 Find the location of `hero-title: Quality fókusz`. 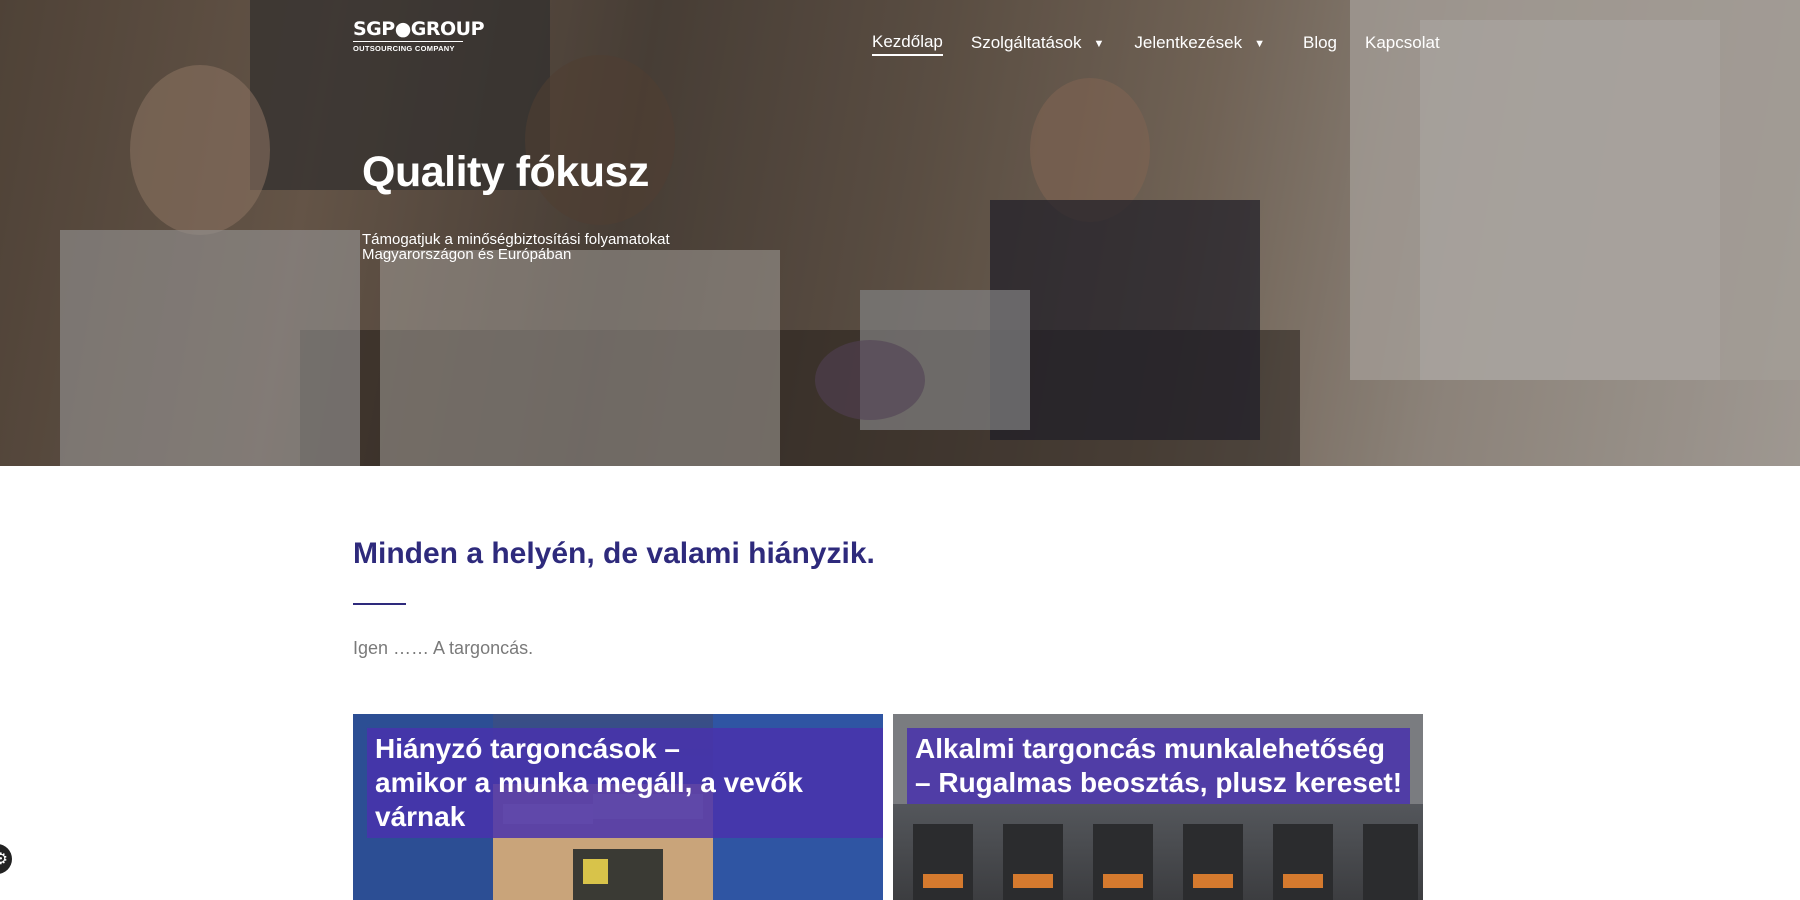

hero-title: Quality fókusz is located at coordinates (505, 172).